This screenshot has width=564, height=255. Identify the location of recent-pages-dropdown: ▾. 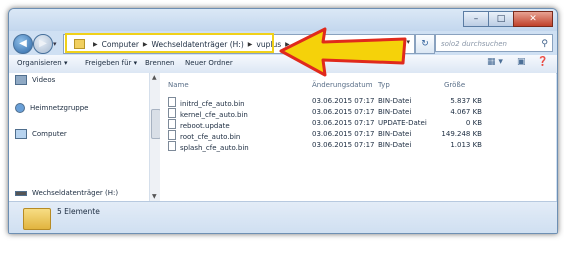
(55, 44).